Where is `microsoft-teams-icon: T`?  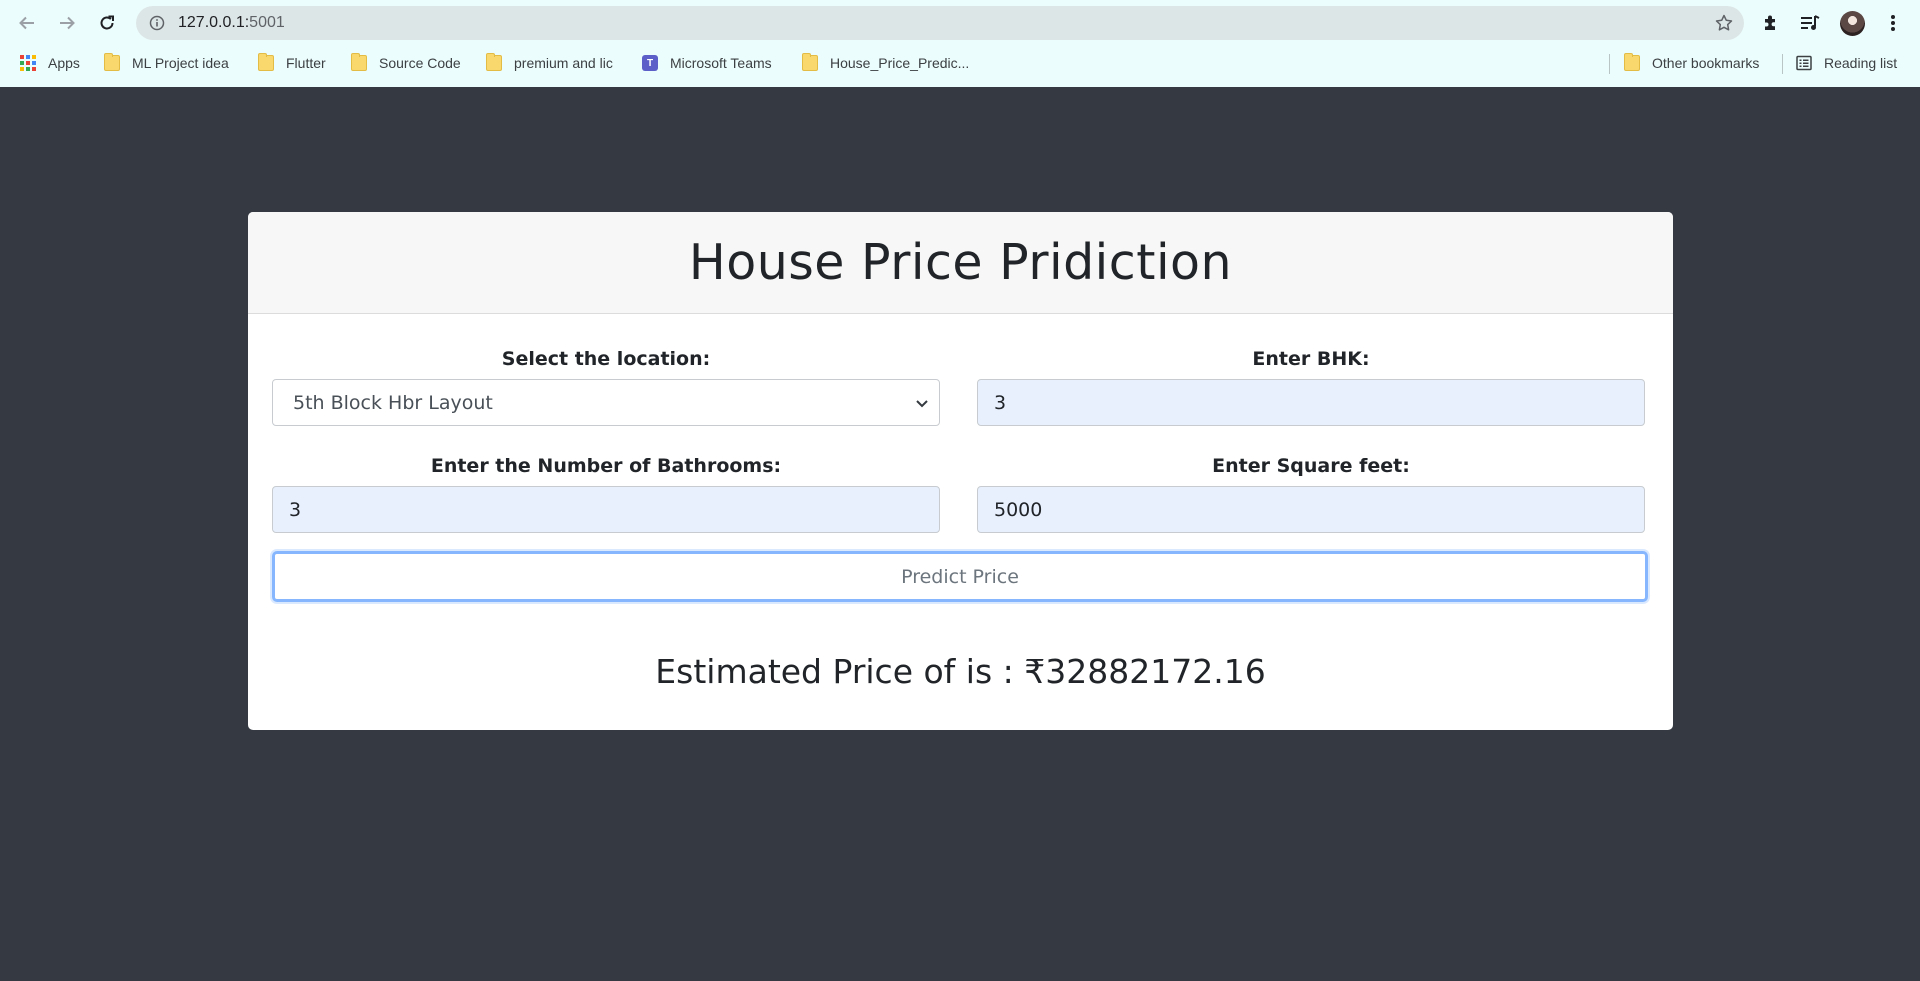 microsoft-teams-icon: T is located at coordinates (650, 63).